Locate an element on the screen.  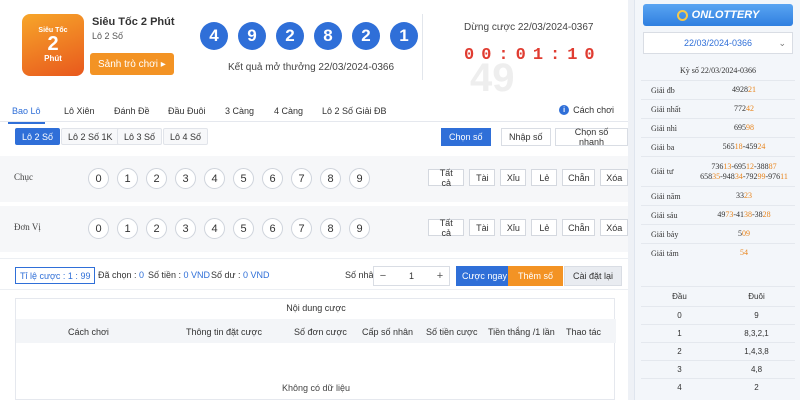
multiplier-input: 1 is located at coordinates (411, 276).